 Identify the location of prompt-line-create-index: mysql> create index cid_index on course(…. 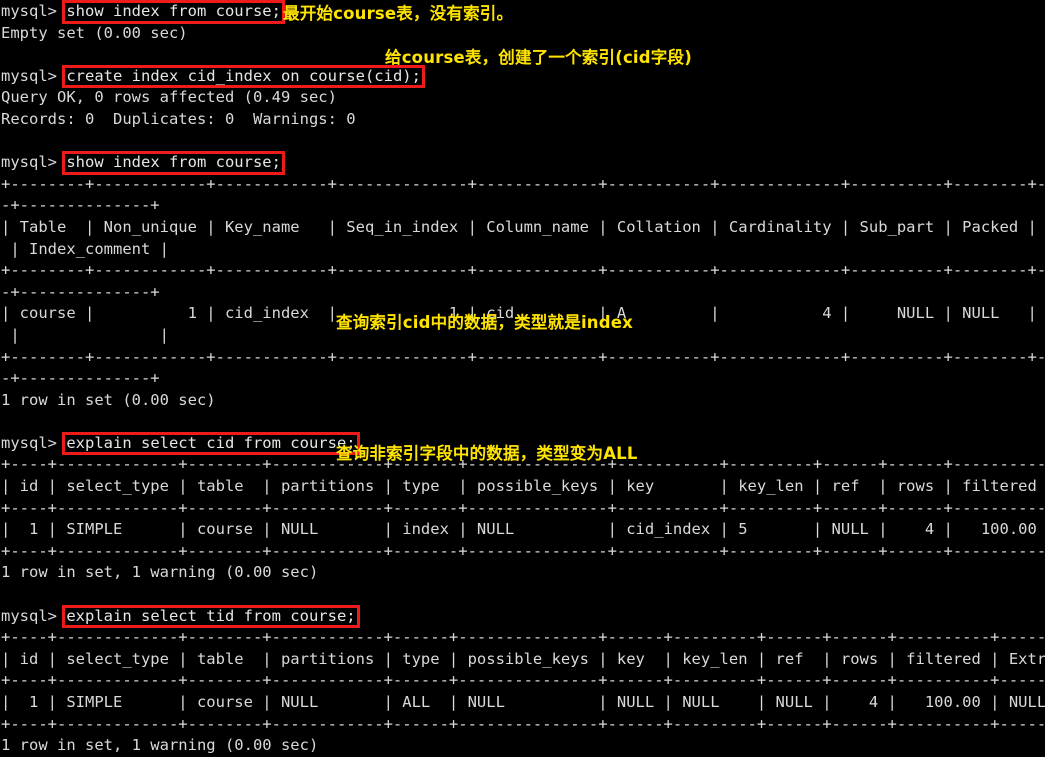
(523, 76).